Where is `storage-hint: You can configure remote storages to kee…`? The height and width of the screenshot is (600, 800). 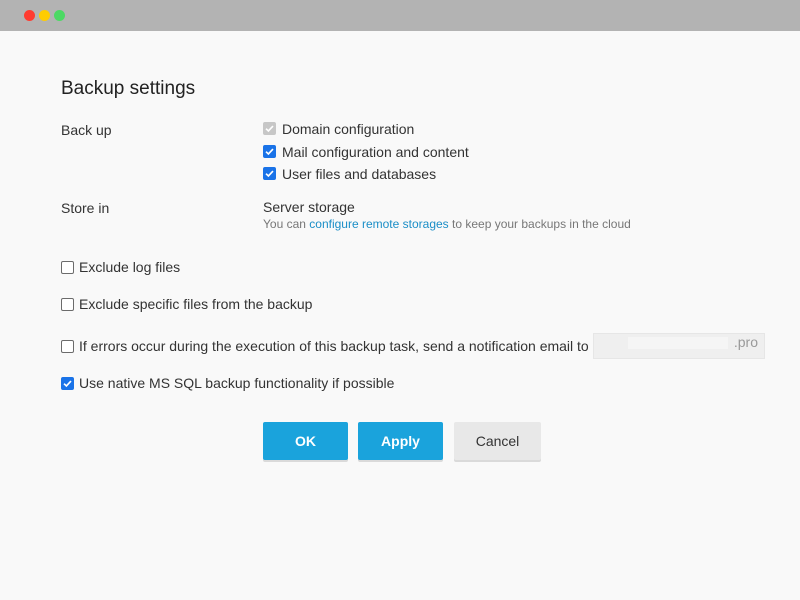
storage-hint: You can configure remote storages to kee… is located at coordinates (447, 224).